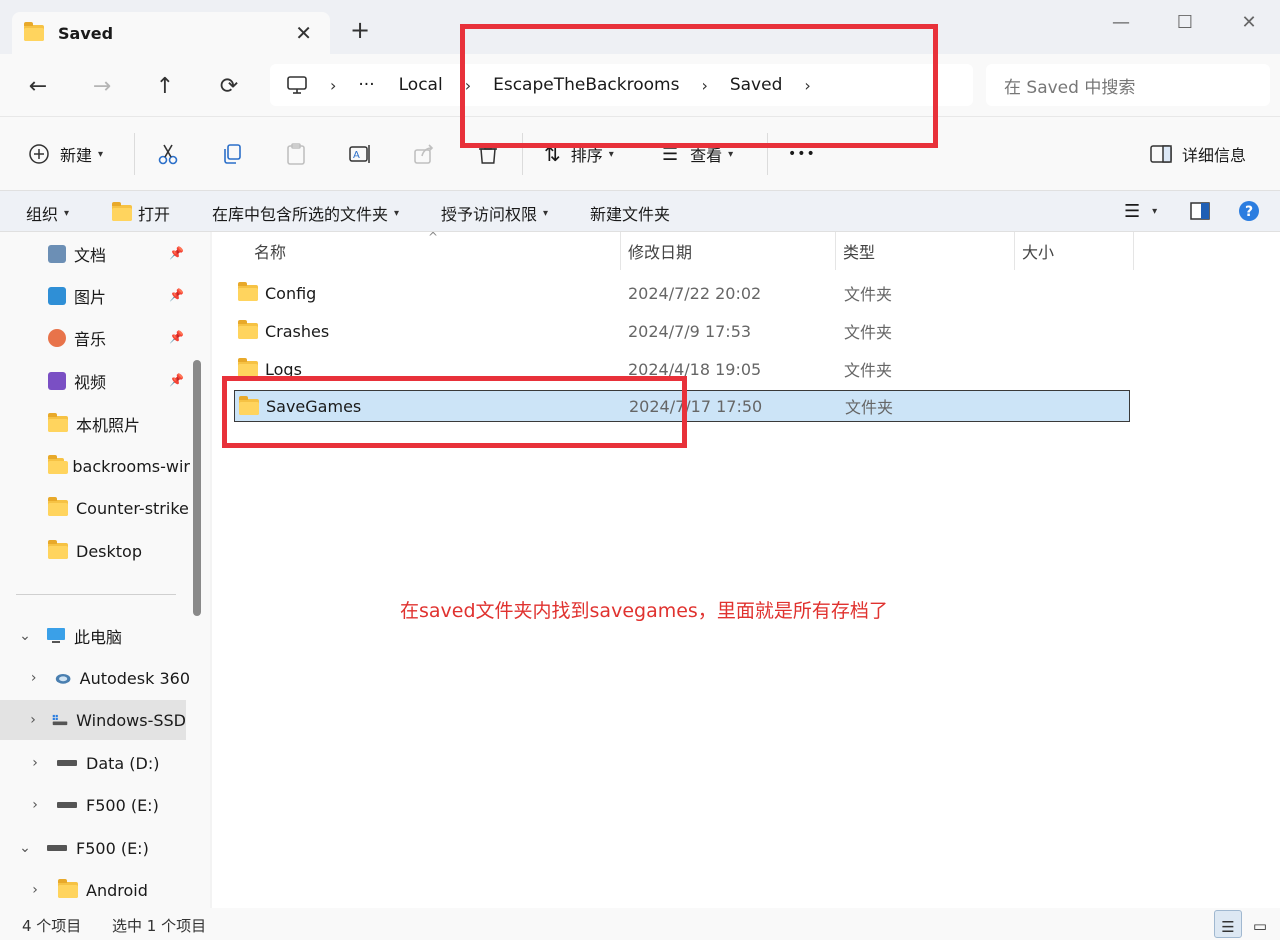 The height and width of the screenshot is (940, 1280). I want to click on new-folder-button: 新建文件夹, so click(630, 213).